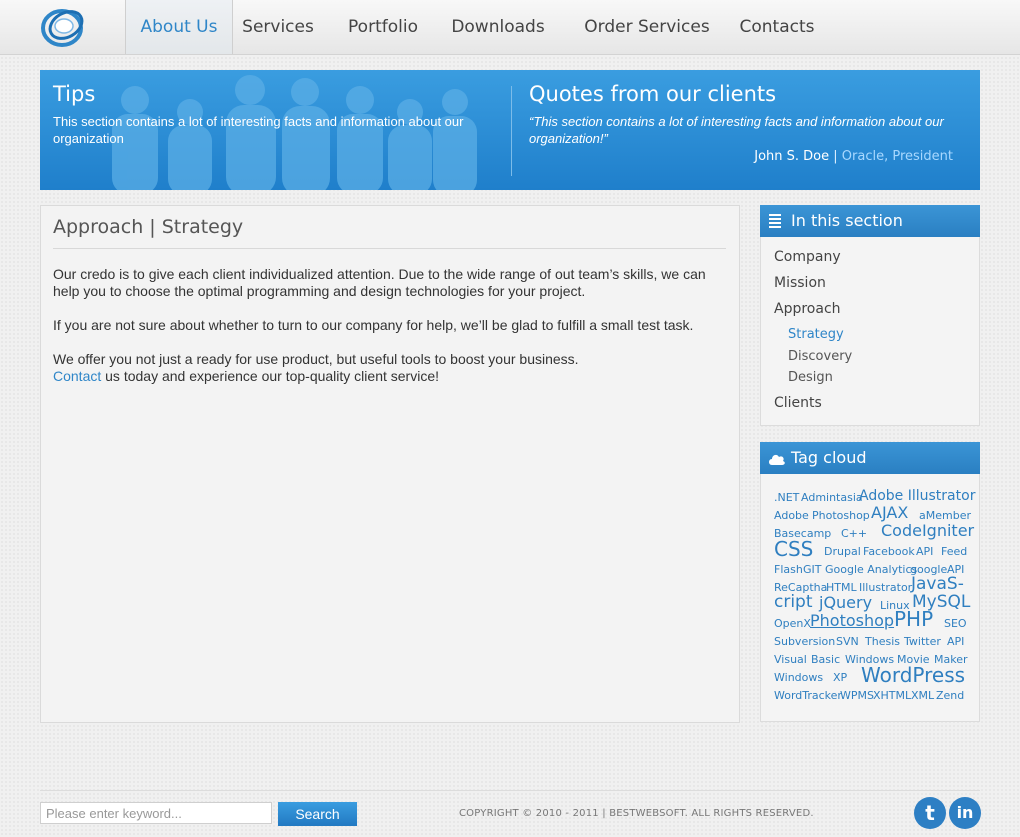 This screenshot has height=837, width=1020. Describe the element at coordinates (832, 497) in the screenshot. I see `tag-link: Admintasia` at that location.